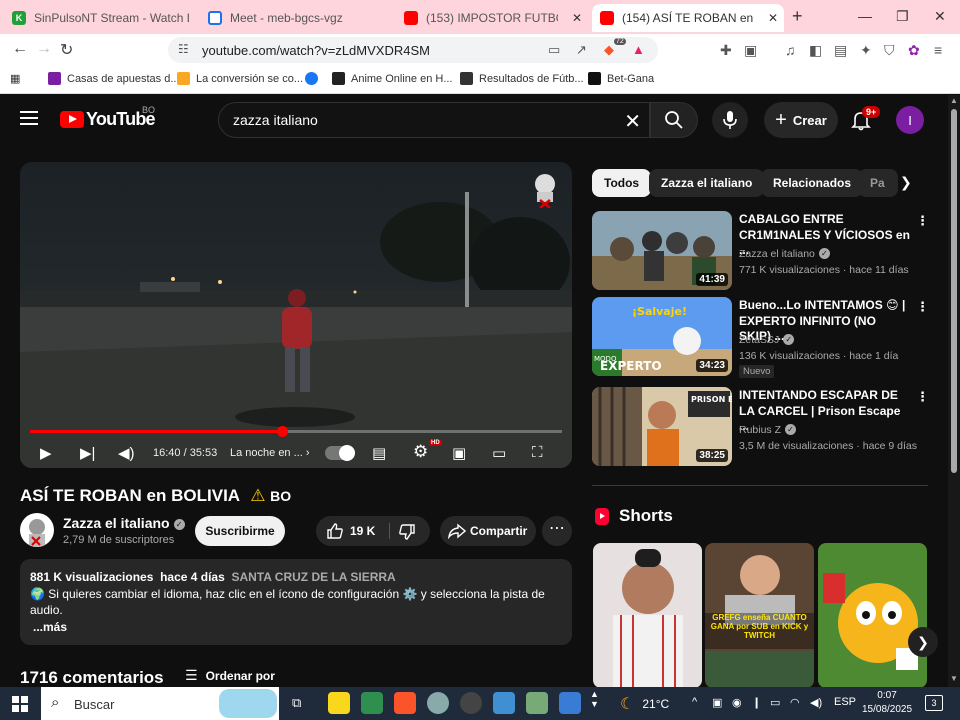 The image size is (960, 720). What do you see at coordinates (537, 452) in the screenshot?
I see `fullscreen-icon: ⛶` at bounding box center [537, 452].